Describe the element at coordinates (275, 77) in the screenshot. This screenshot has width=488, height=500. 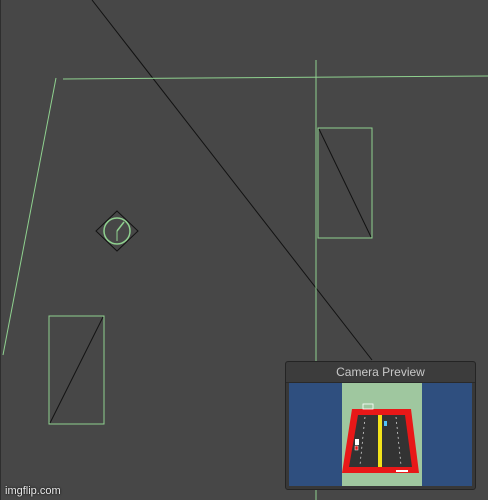
I see `frustum-top-edge` at that location.